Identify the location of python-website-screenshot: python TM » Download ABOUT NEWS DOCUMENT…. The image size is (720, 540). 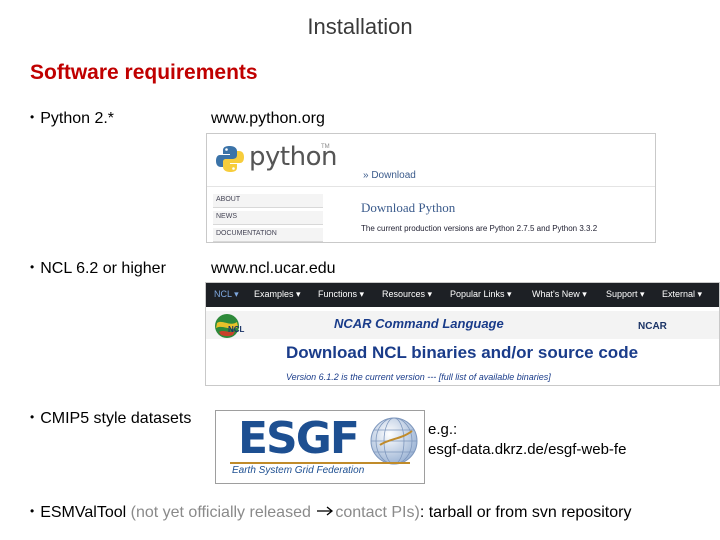
(431, 188).